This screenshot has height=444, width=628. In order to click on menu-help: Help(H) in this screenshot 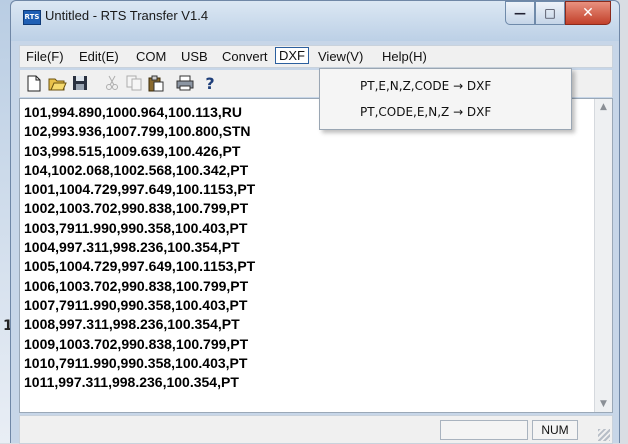, I will do `click(404, 56)`.